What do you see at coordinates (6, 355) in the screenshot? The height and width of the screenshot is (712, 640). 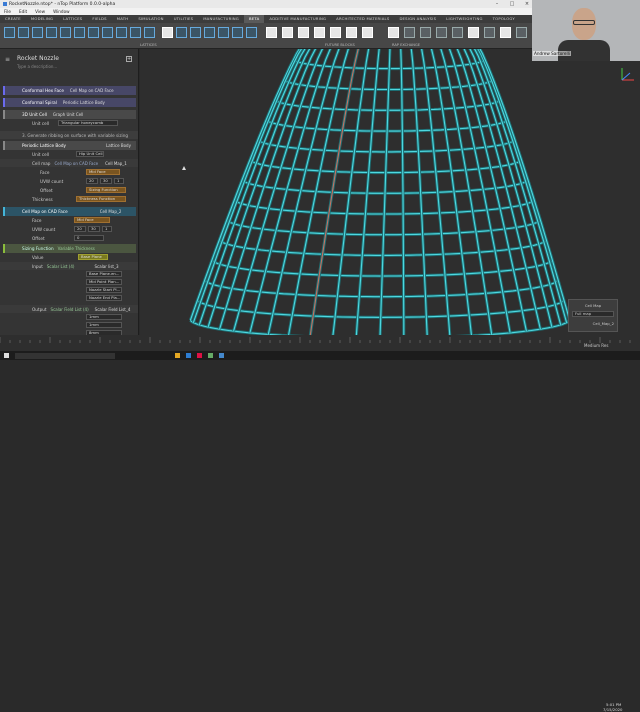 I see `start-icon` at bounding box center [6, 355].